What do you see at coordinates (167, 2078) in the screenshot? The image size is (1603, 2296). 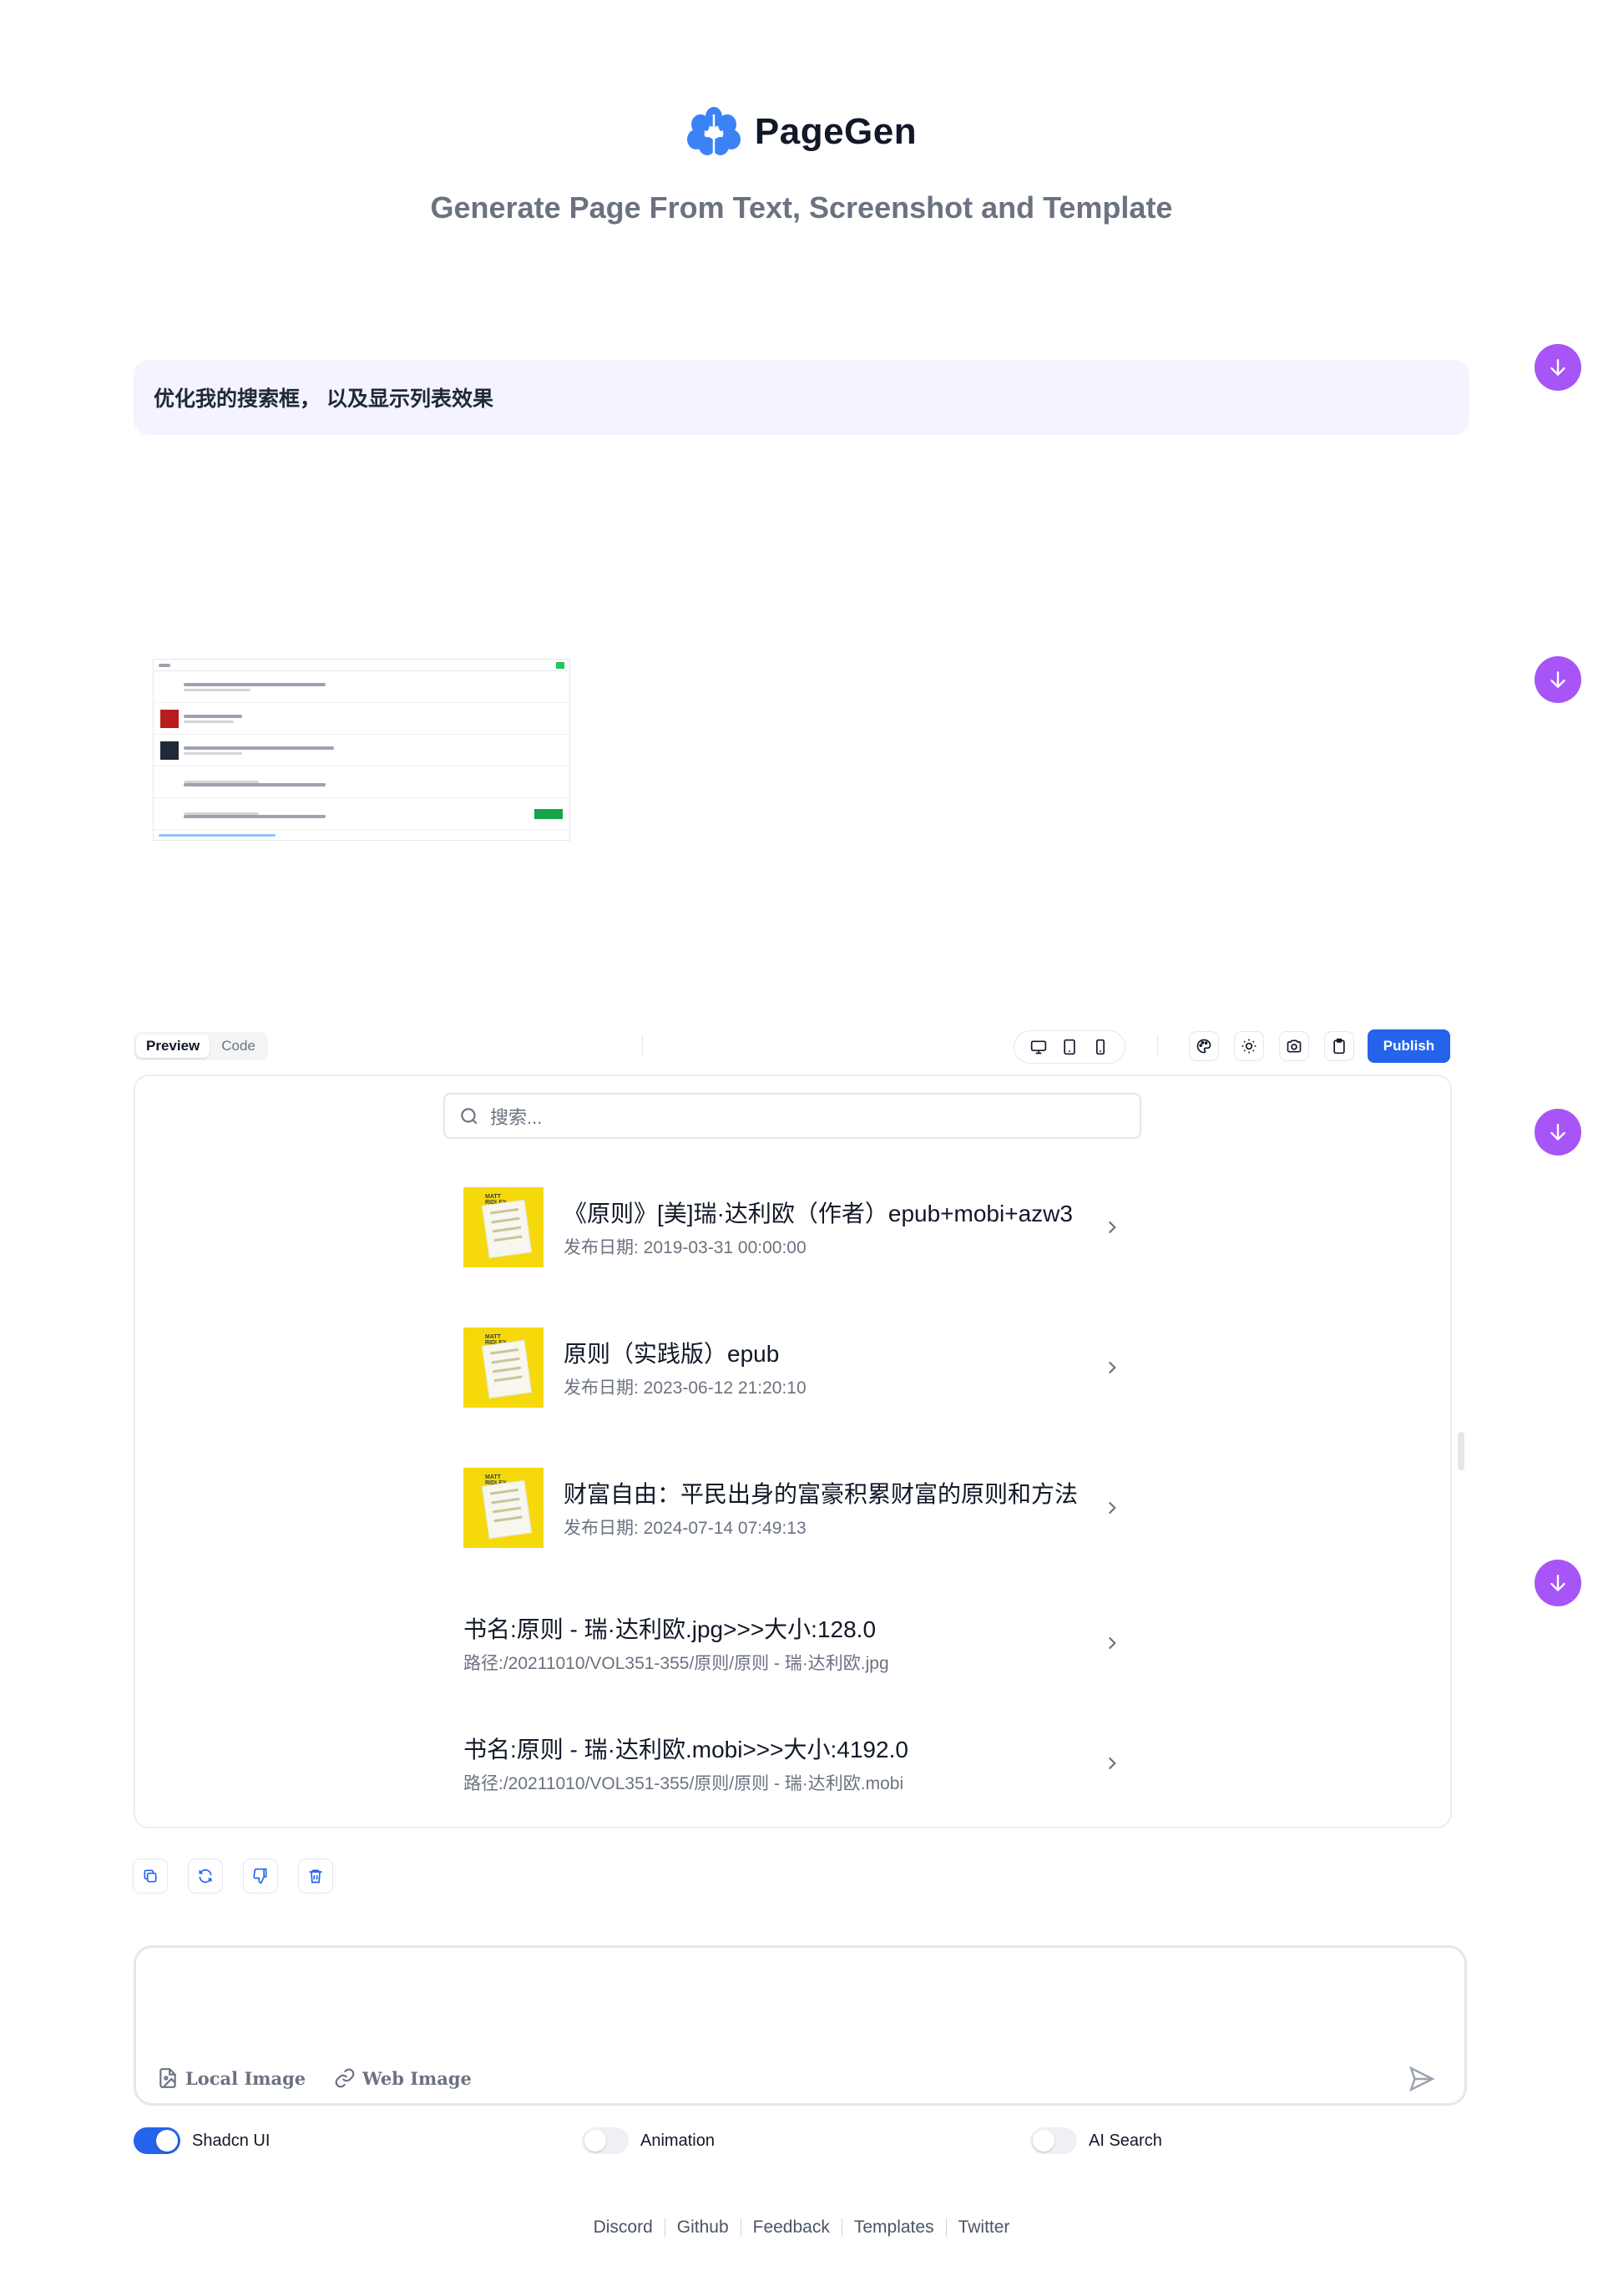 I see `image-file-icon` at bounding box center [167, 2078].